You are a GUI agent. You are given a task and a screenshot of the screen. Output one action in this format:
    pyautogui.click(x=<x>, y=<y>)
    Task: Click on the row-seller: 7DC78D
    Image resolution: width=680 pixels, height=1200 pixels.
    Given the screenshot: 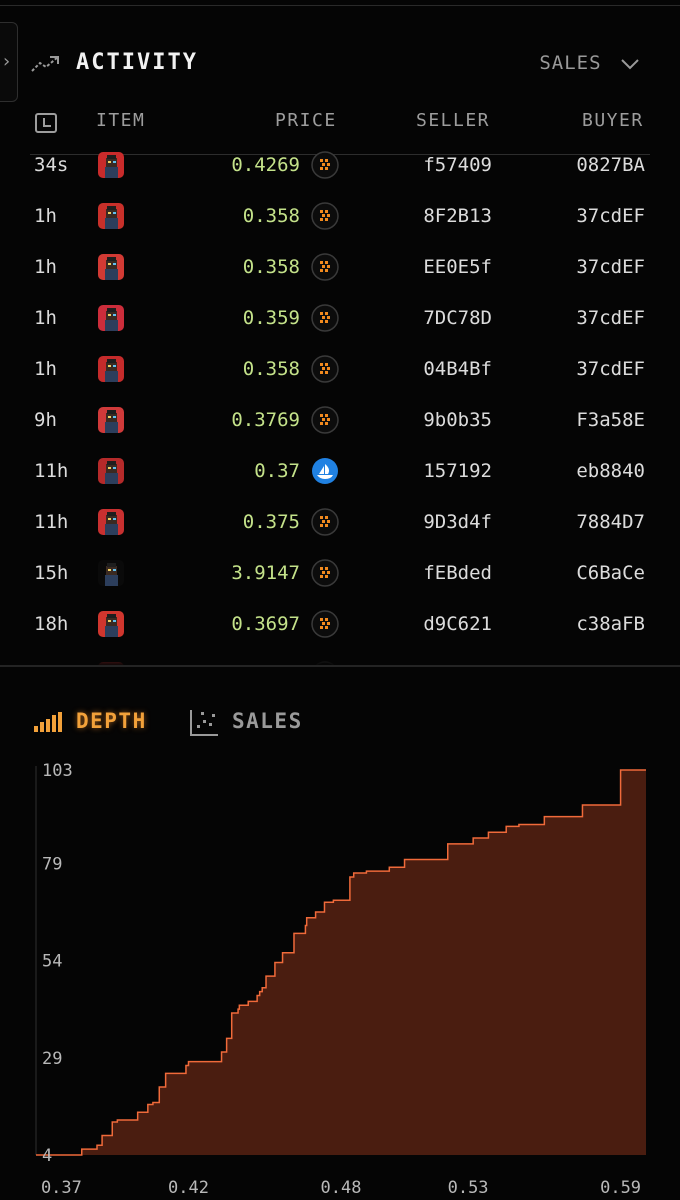 What is the action you would take?
    pyautogui.click(x=457, y=318)
    